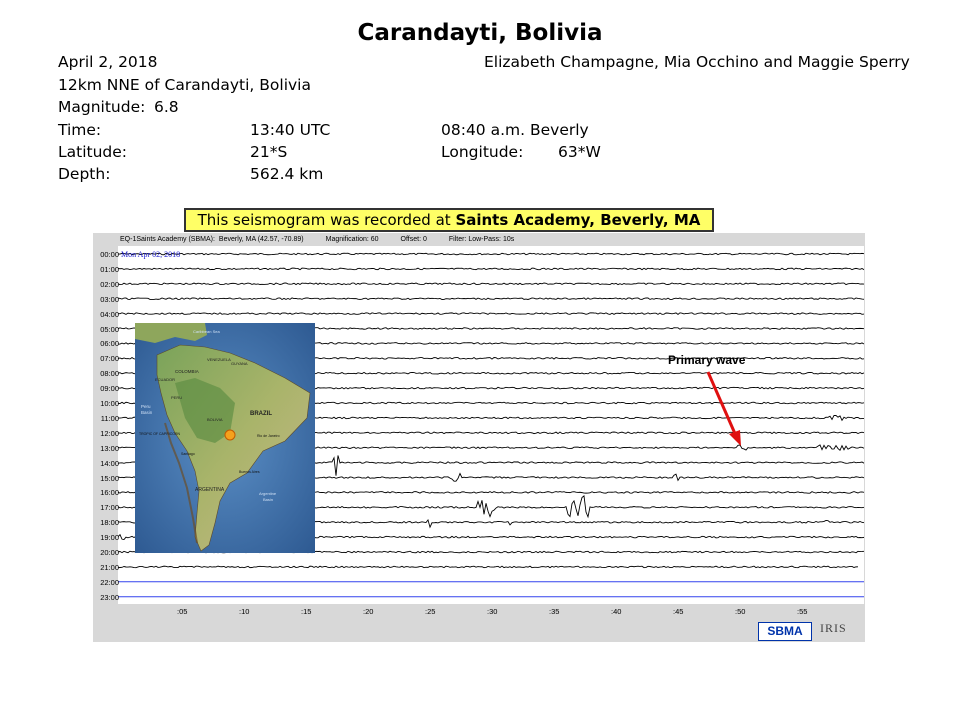 The image size is (960, 720). What do you see at coordinates (723, 408) in the screenshot?
I see `primary-wave-arrow` at bounding box center [723, 408].